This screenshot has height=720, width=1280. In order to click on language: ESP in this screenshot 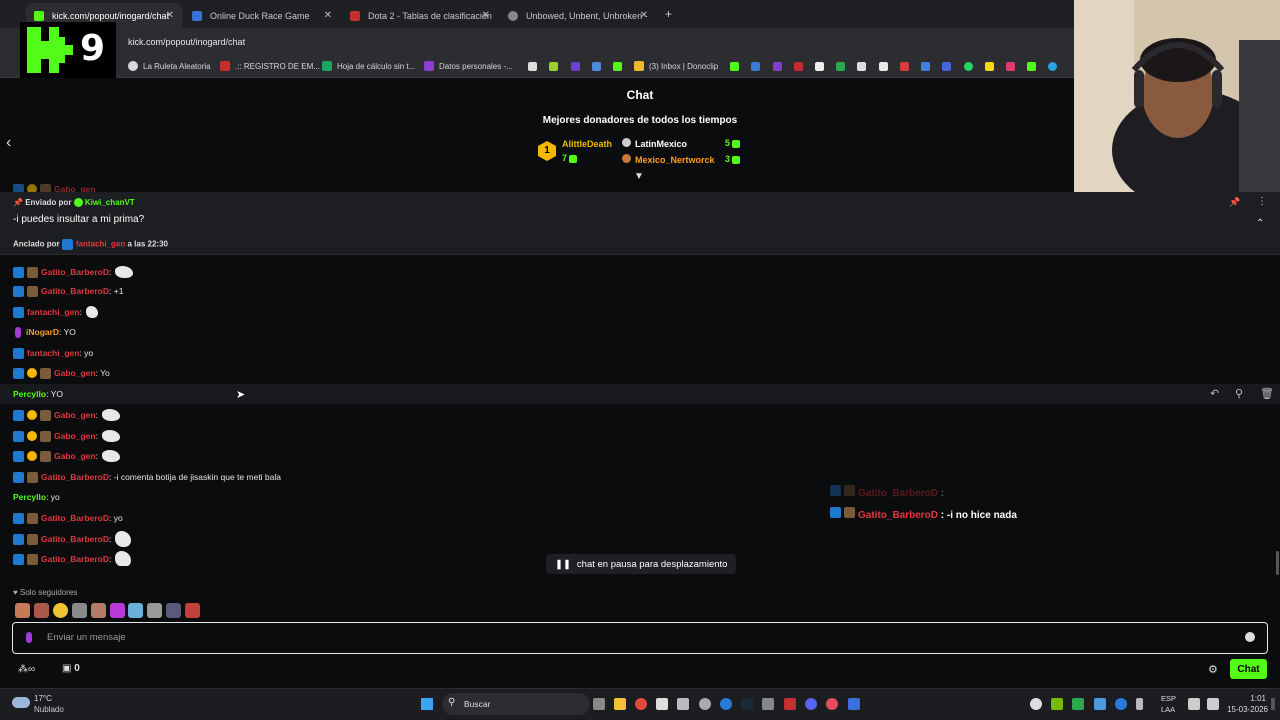, I will do `click(1168, 698)`.